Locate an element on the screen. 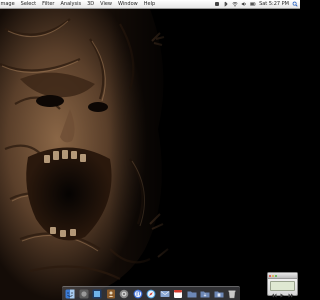 This screenshot has width=320, height=300. itunes-icon is located at coordinates (138, 294).